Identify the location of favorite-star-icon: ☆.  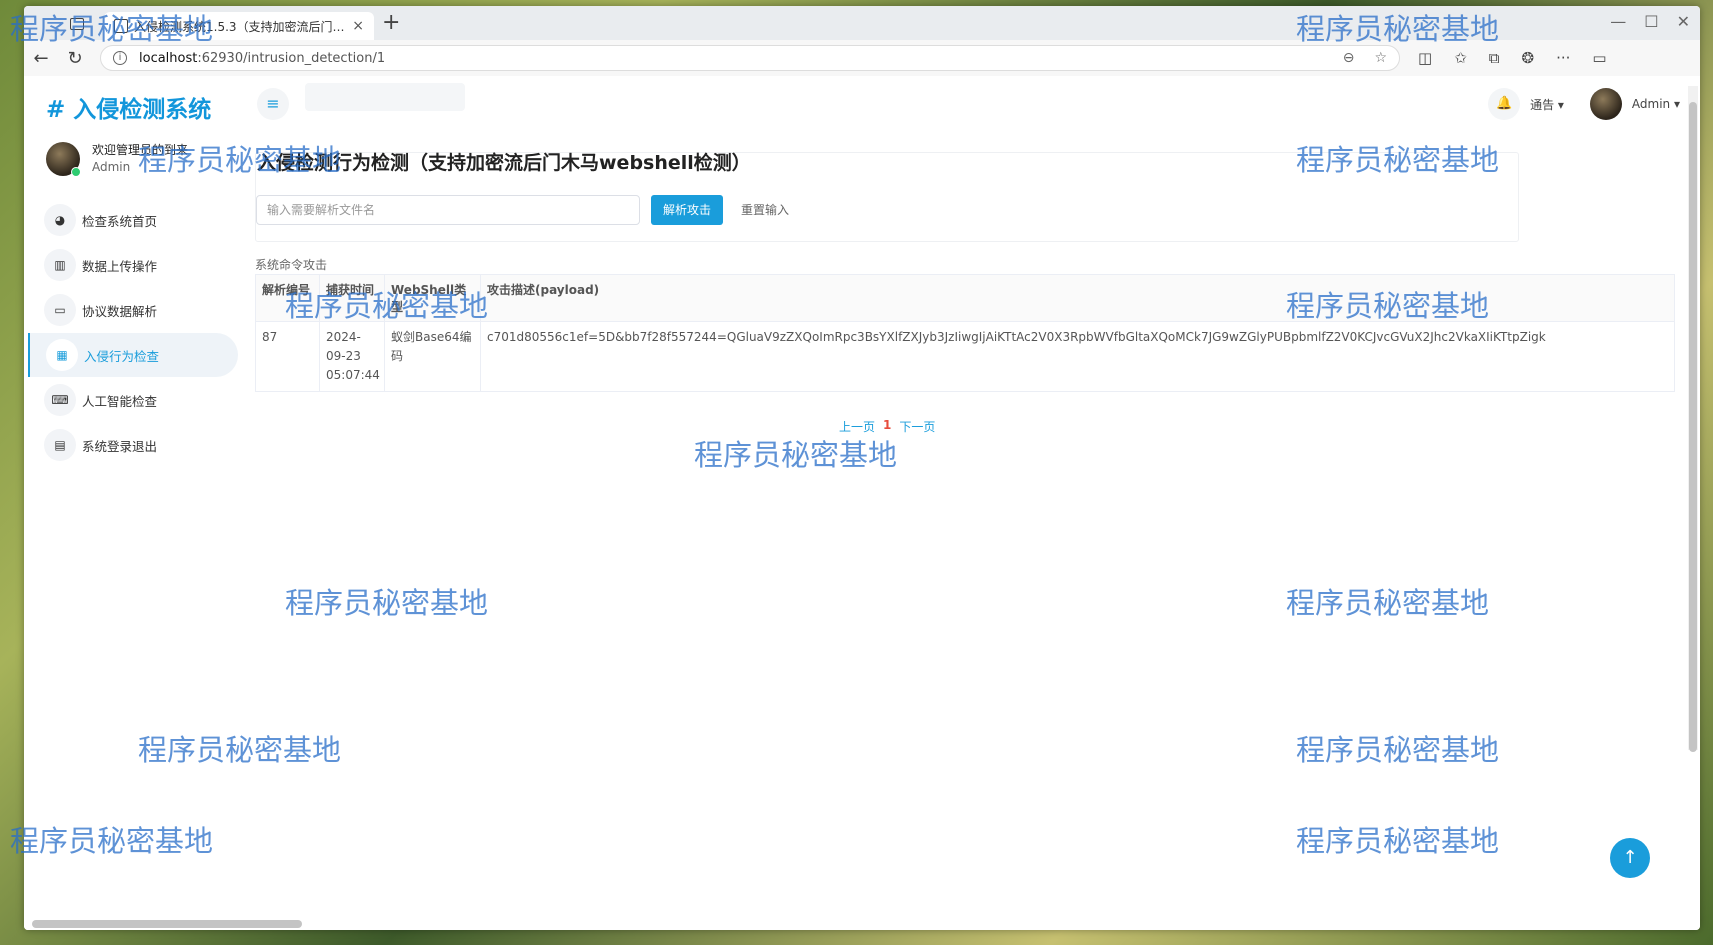
(1380, 58).